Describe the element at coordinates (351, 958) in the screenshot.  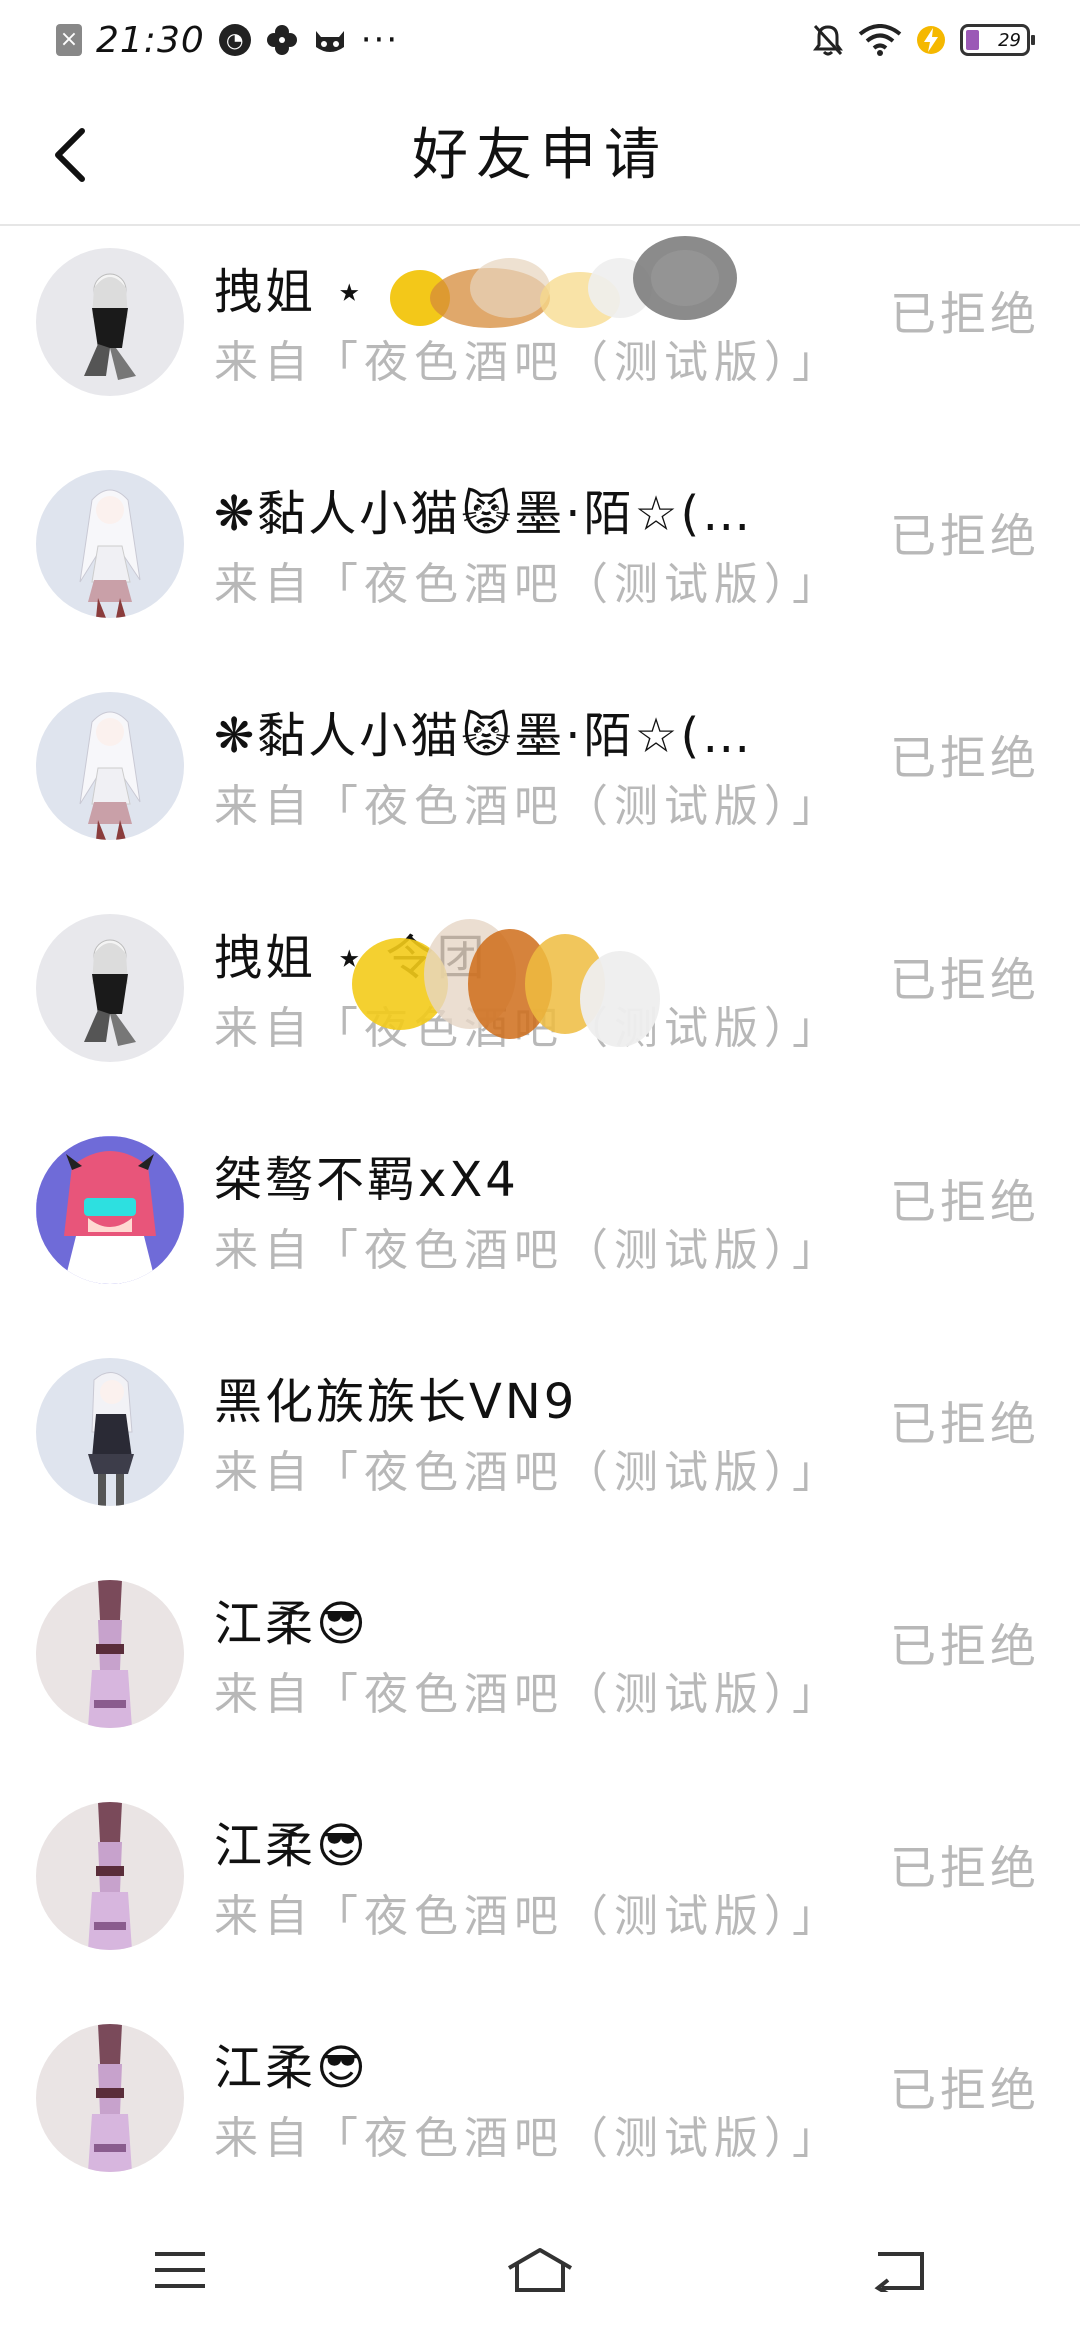
I see `requester-name: 拽姐 ⋆ 令团` at that location.